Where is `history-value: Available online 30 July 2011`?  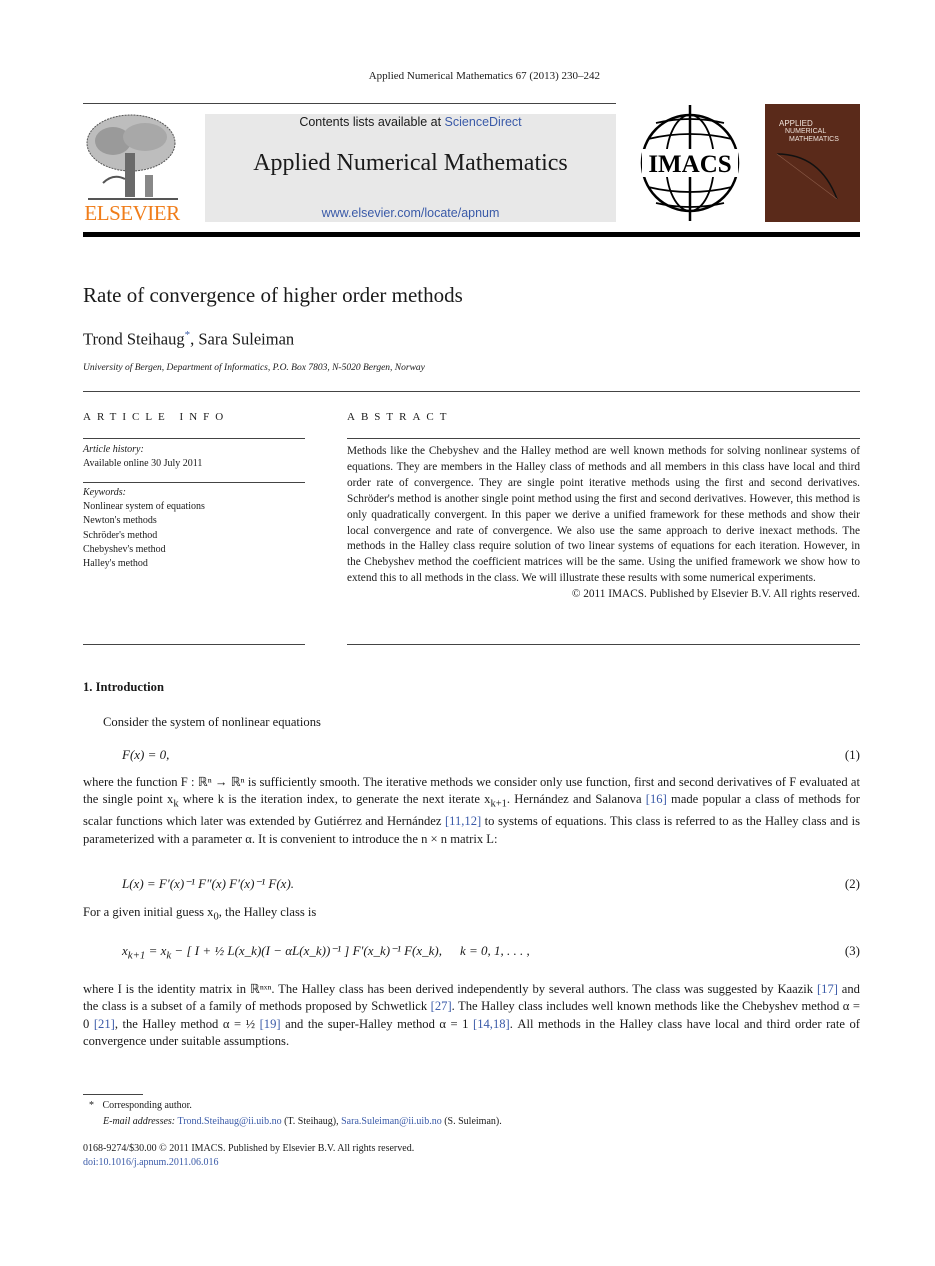
history-value: Available online 30 July 2011 is located at coordinates (143, 464).